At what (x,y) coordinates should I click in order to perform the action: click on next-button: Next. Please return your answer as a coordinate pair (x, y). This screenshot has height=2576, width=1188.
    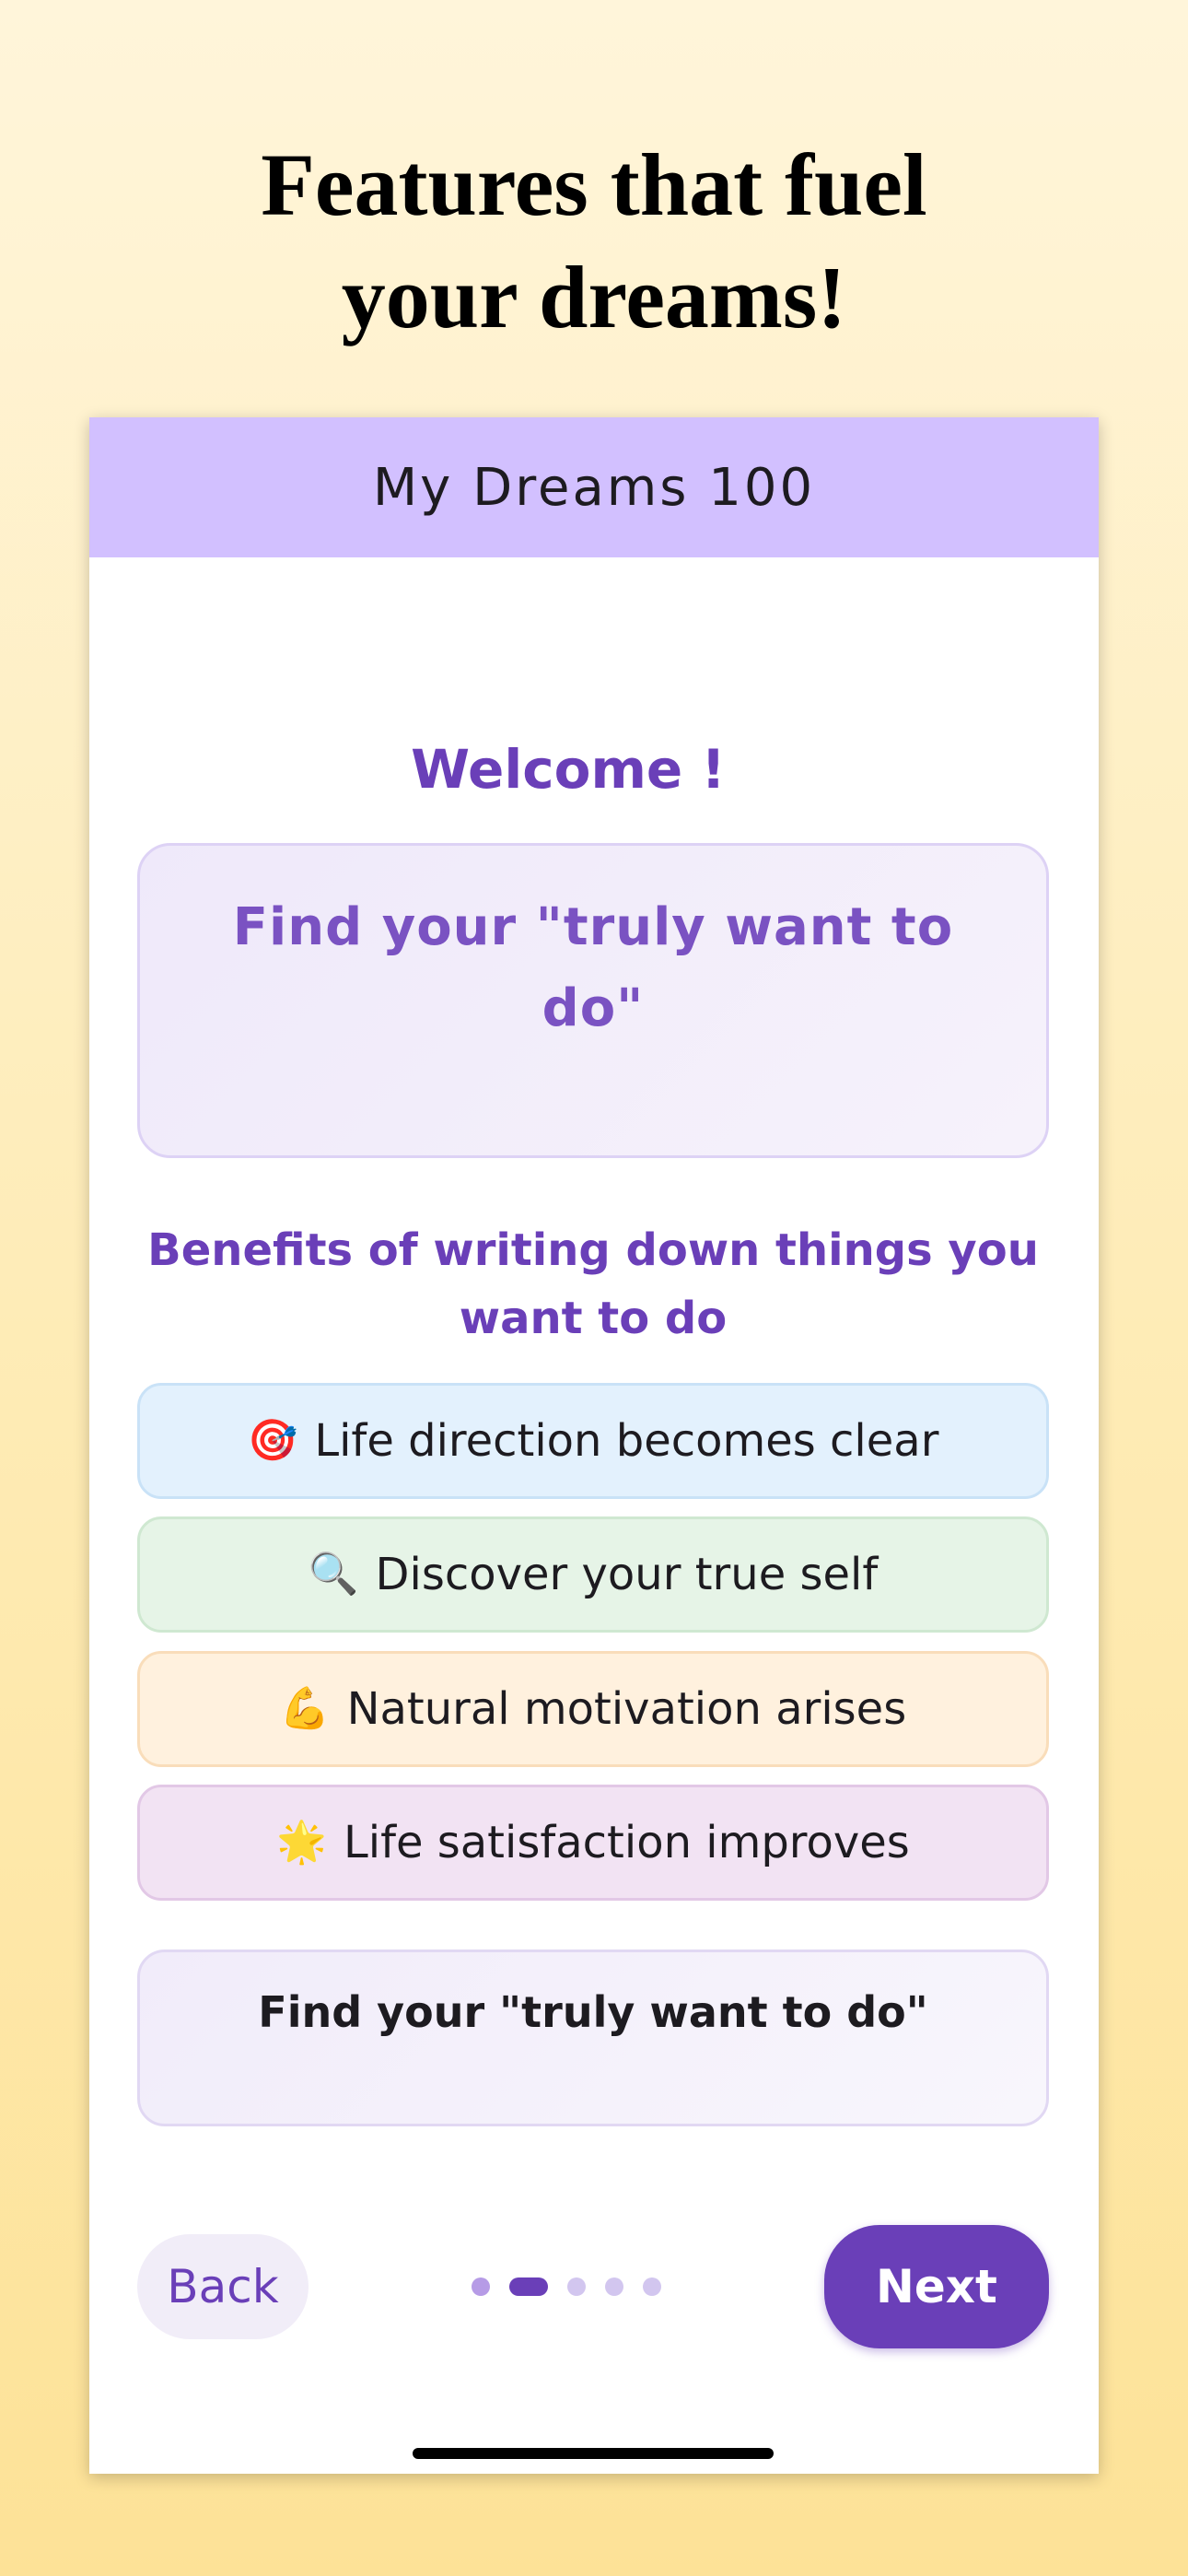
    Looking at the image, I should click on (937, 2286).